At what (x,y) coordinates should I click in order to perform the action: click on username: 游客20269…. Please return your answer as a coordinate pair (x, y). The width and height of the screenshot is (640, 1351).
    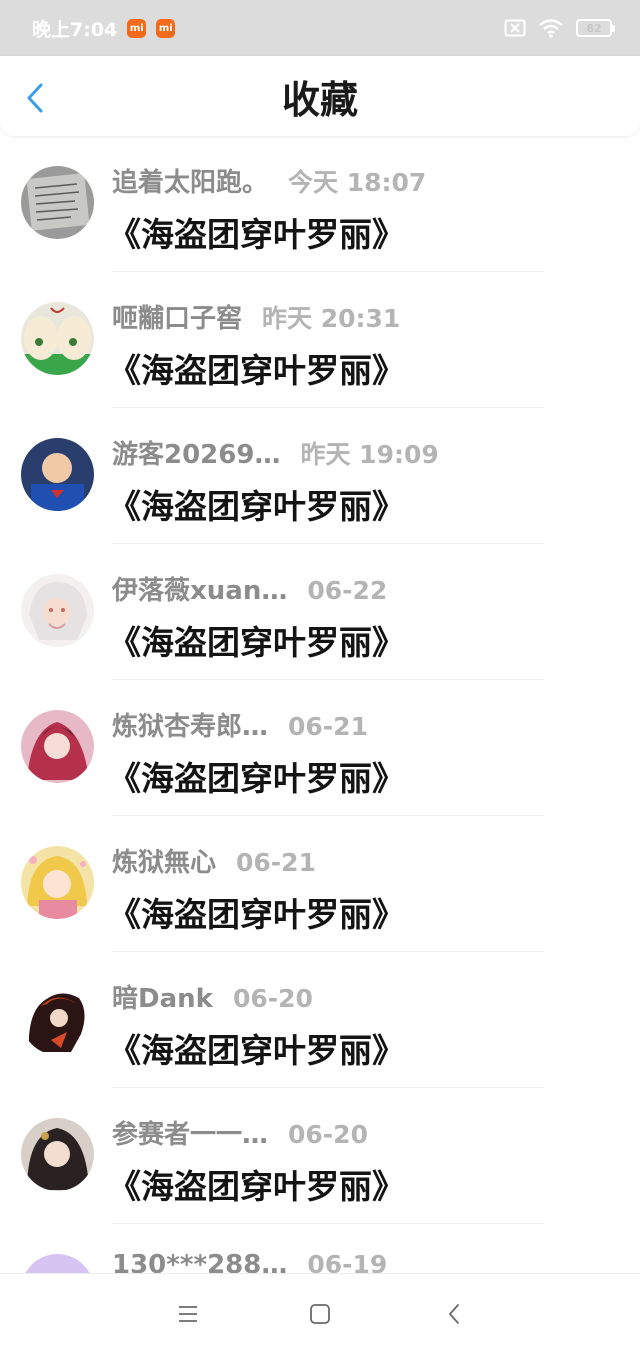
    Looking at the image, I should click on (196, 452).